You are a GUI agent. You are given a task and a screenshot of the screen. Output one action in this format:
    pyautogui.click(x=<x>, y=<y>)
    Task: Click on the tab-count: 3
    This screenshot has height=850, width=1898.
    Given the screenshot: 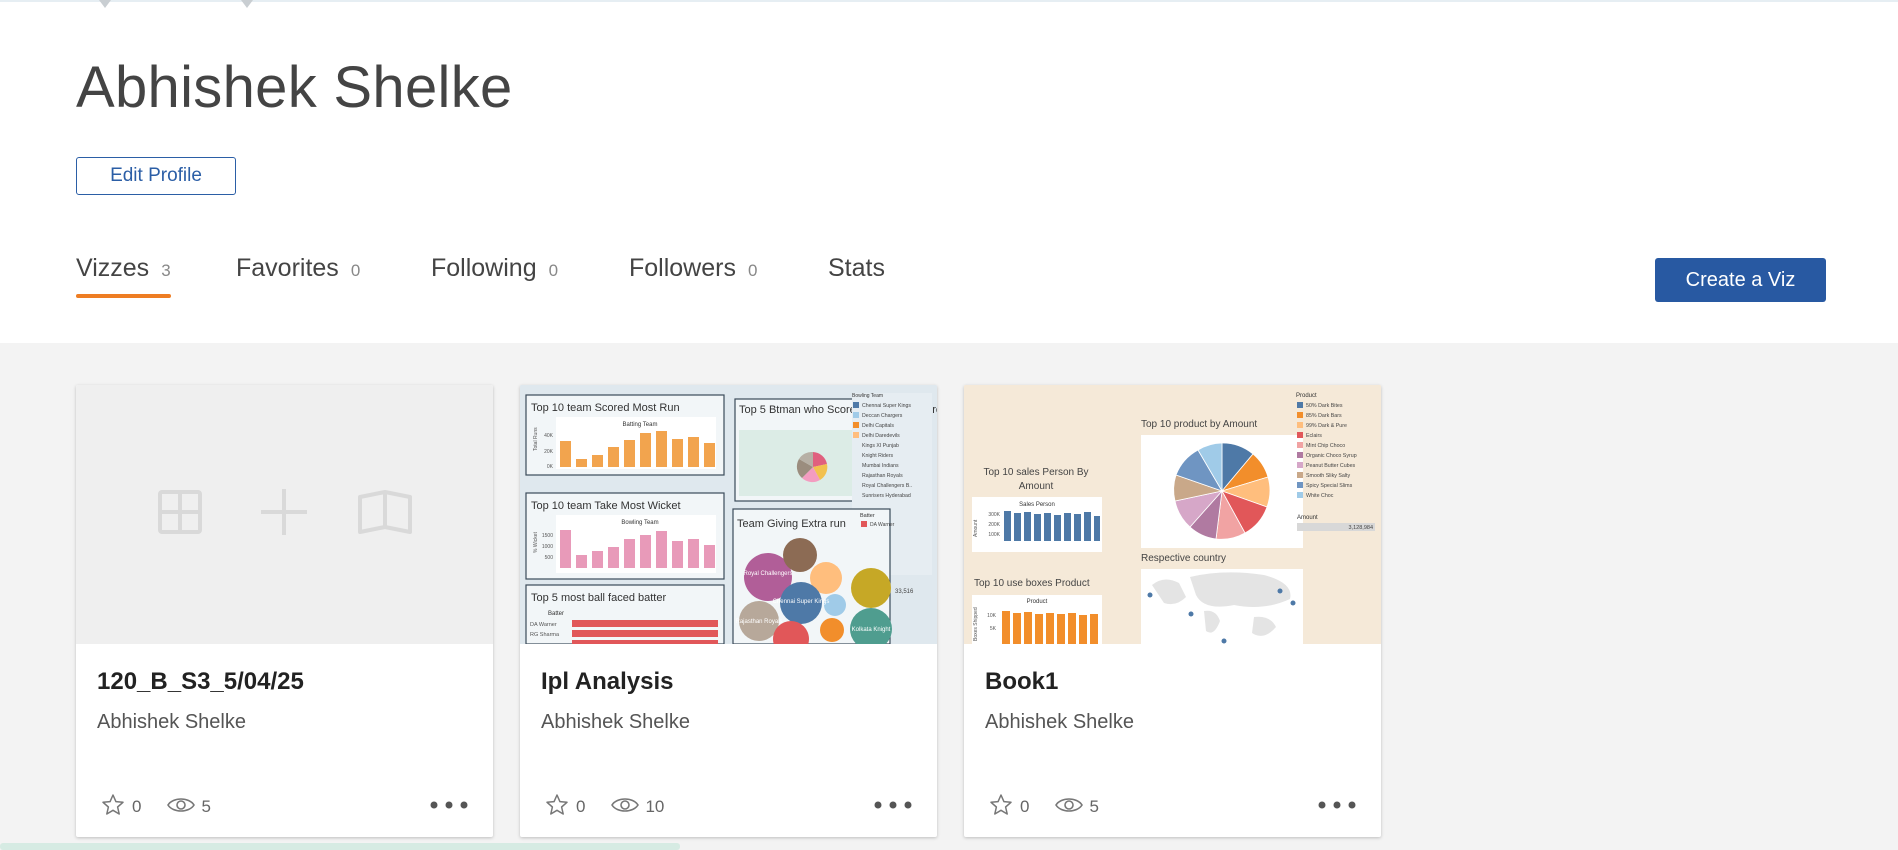 What is the action you would take?
    pyautogui.click(x=166, y=270)
    